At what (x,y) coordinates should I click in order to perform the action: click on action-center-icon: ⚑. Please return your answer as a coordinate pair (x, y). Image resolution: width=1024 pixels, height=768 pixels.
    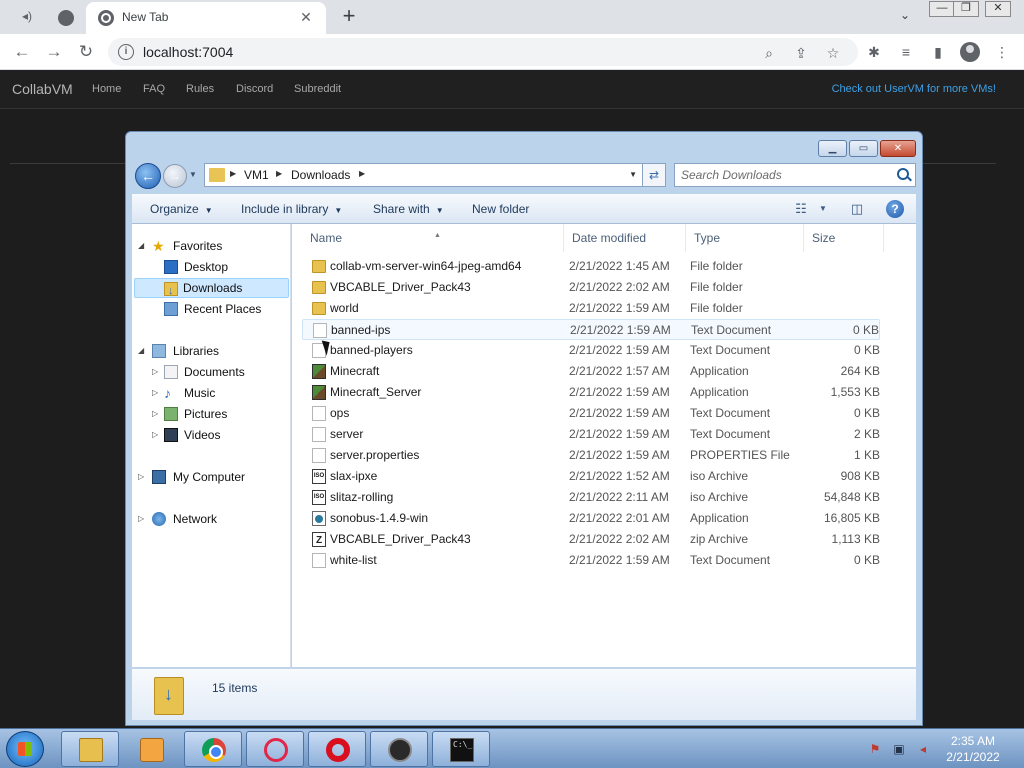
    Looking at the image, I should click on (875, 749).